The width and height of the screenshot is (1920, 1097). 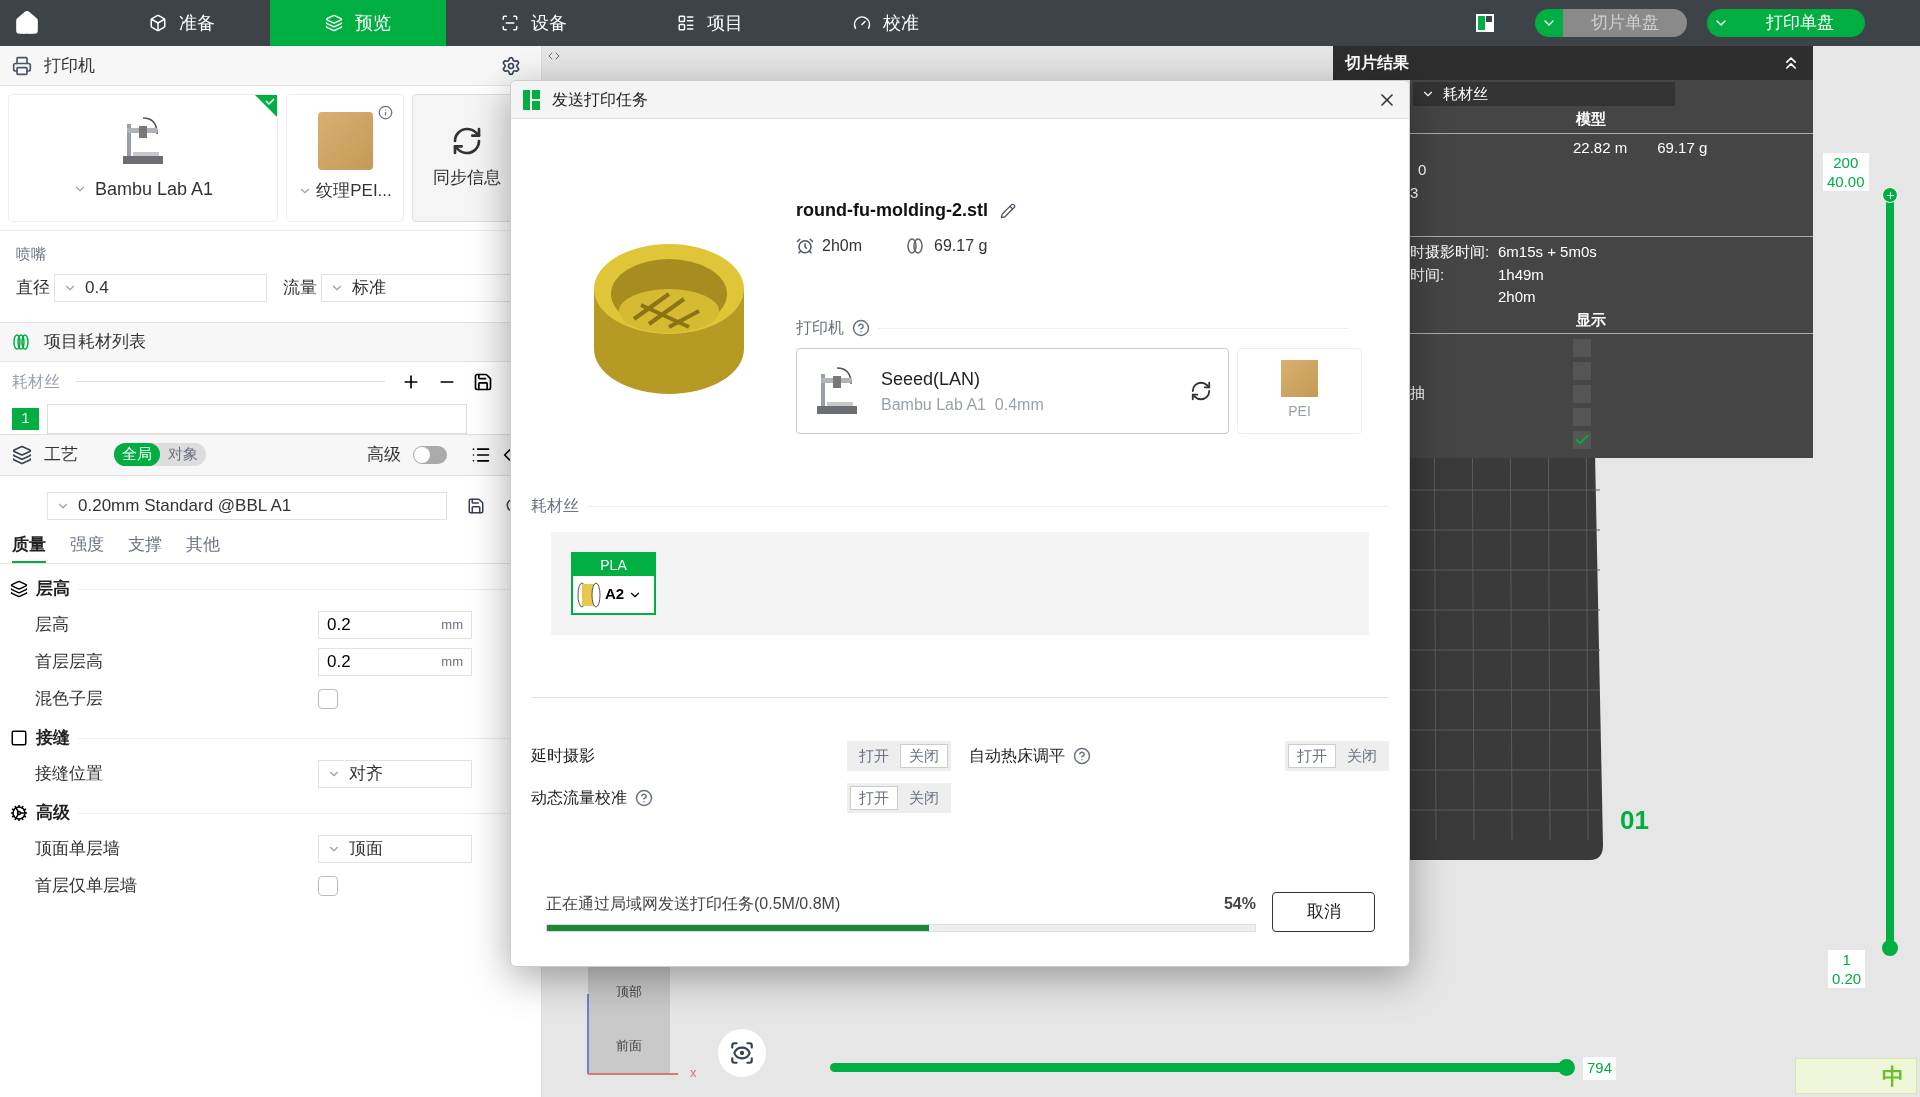 I want to click on tab: 其他, so click(x=203, y=547).